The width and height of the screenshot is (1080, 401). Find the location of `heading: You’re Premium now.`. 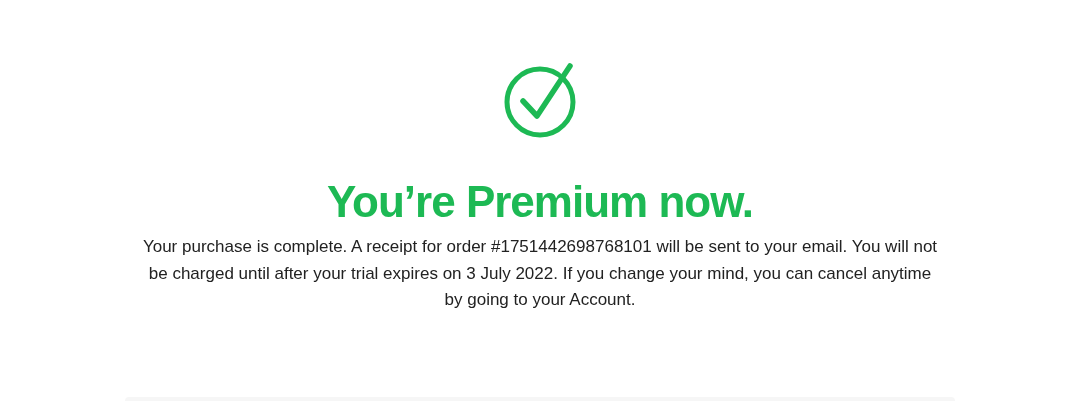

heading: You’re Premium now. is located at coordinates (540, 202).